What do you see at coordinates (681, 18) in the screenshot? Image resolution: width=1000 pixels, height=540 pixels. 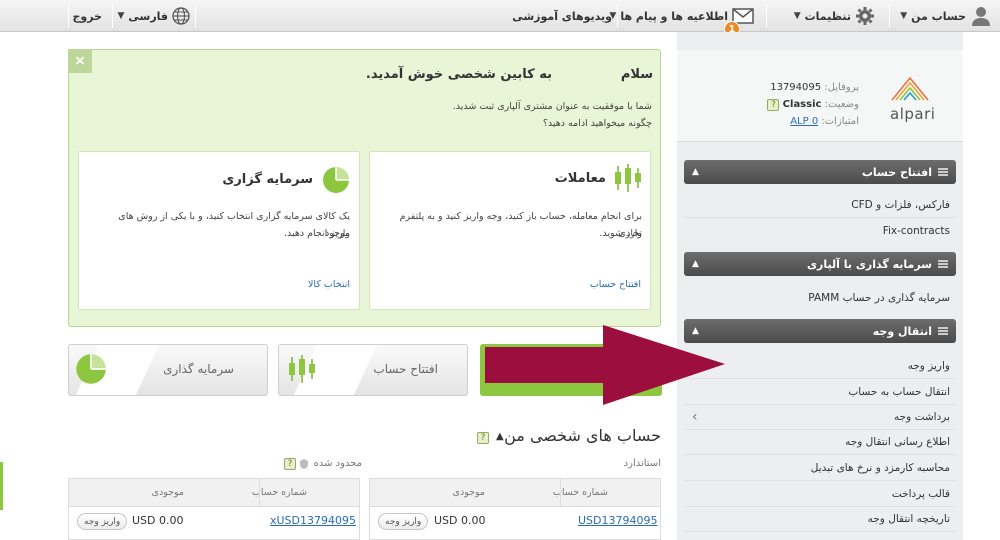 I see `notifications-menu: 1 اطلاعیه ها و پیام ها ▼` at bounding box center [681, 18].